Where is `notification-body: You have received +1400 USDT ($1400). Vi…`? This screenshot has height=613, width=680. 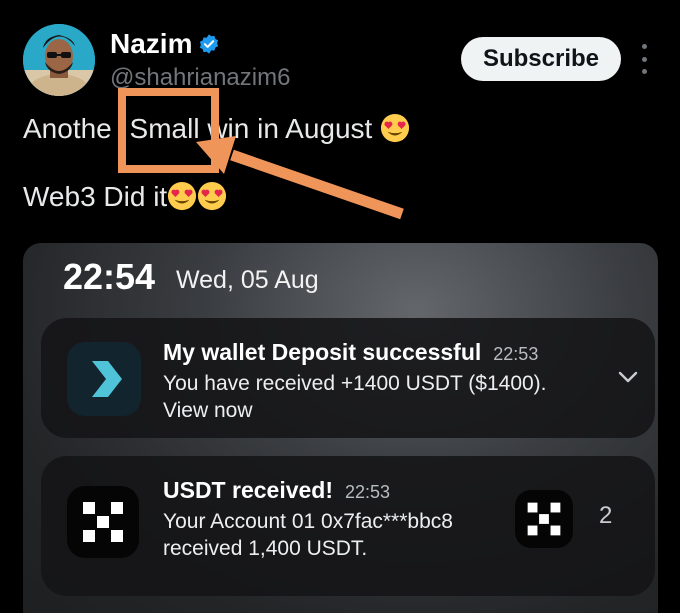
notification-body: You have received +1400 USDT ($1400). Vi… is located at coordinates (355, 397).